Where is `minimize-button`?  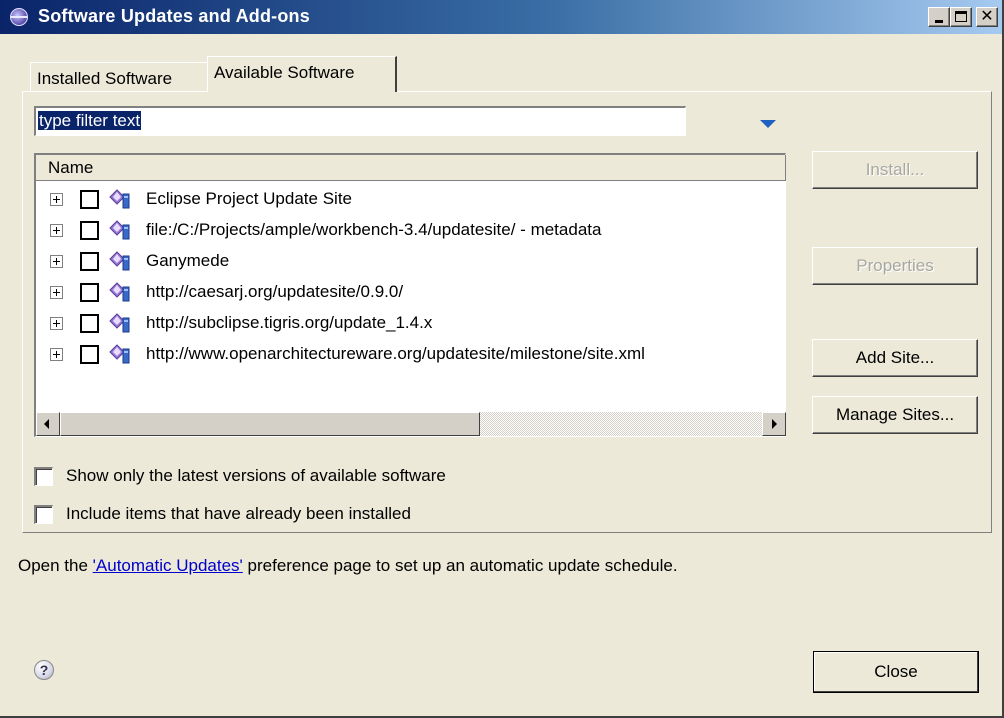 minimize-button is located at coordinates (939, 17).